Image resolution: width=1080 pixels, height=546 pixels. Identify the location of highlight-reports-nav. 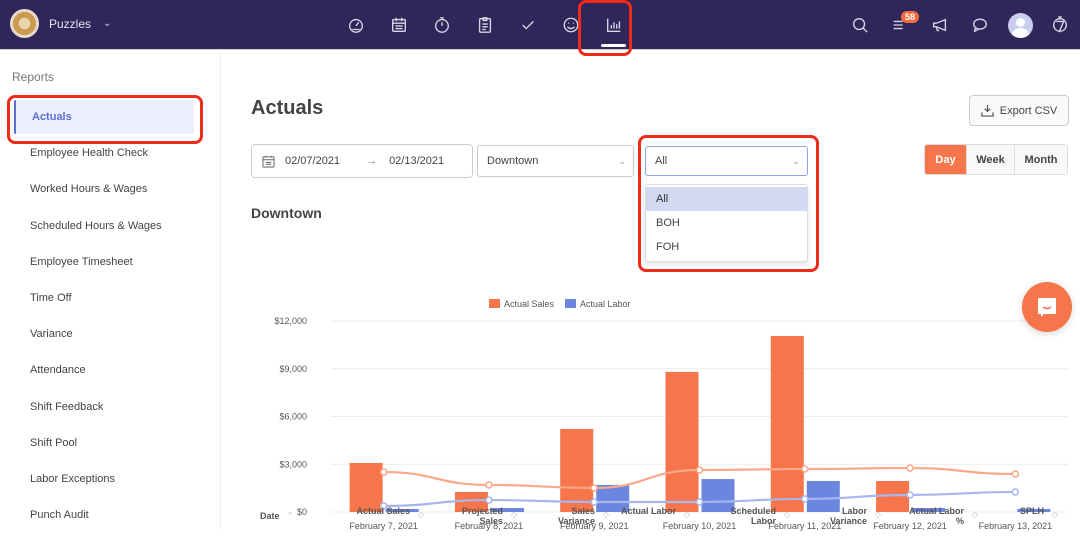
(605, 28).